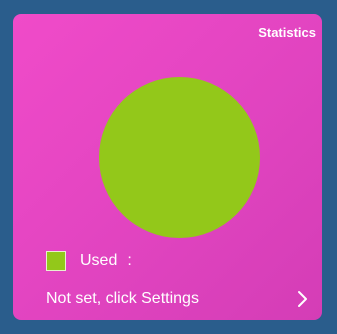 The image size is (337, 334). Describe the element at coordinates (122, 298) in the screenshot. I see `settings-link-text: Not set, click Settings` at that location.